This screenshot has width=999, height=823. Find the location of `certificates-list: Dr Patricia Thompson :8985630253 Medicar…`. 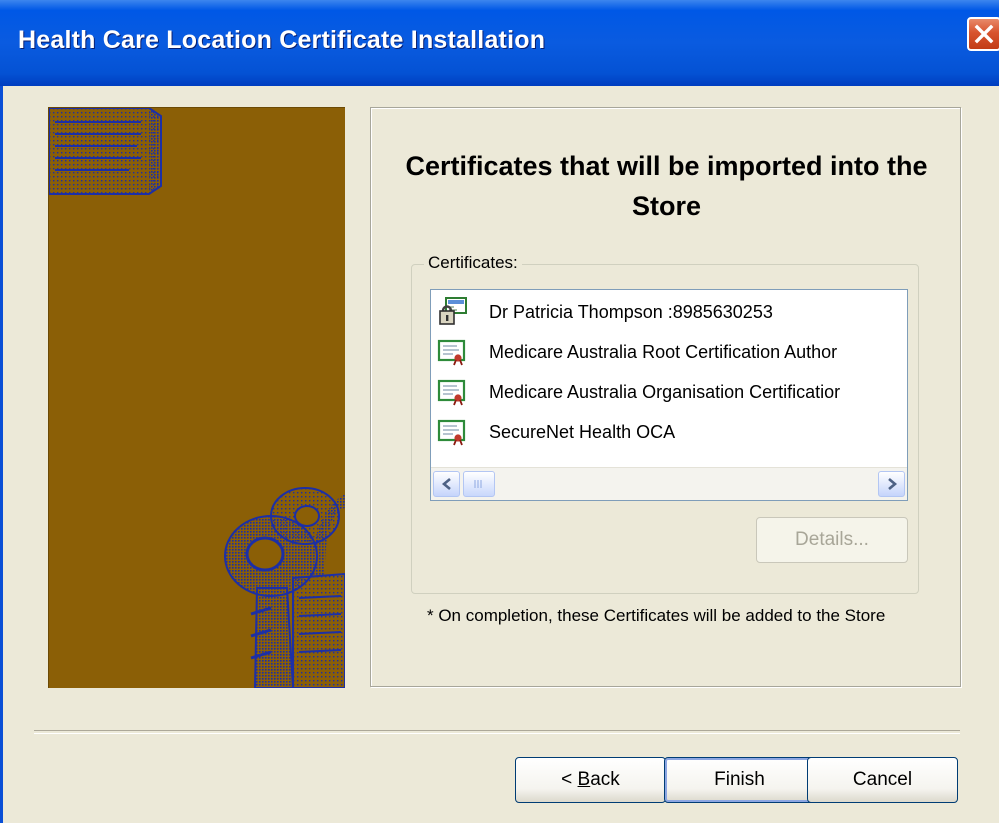

certificates-list: Dr Patricia Thompson :8985630253 Medicar… is located at coordinates (669, 395).